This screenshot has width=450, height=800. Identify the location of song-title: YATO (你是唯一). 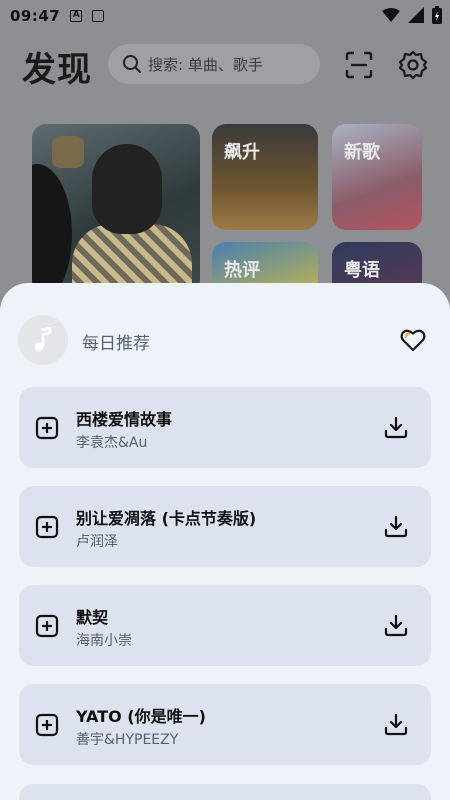
(141, 716).